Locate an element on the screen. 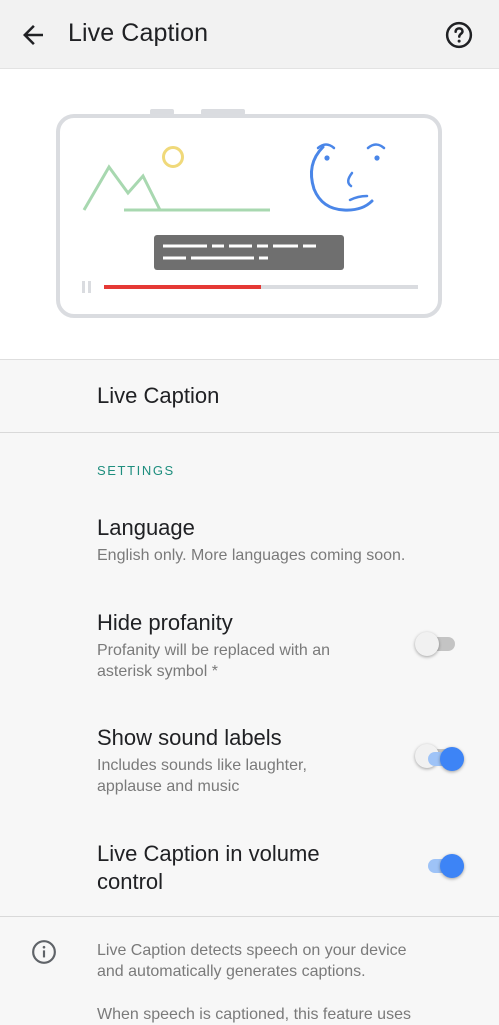  caption-box is located at coordinates (249, 252).